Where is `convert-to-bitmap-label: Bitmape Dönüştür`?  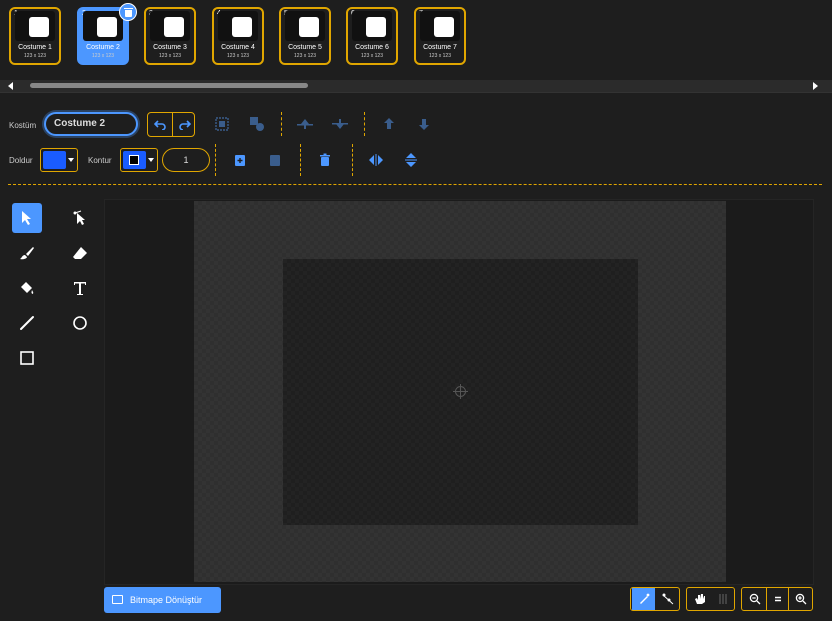 convert-to-bitmap-label: Bitmape Dönüştür is located at coordinates (166, 600).